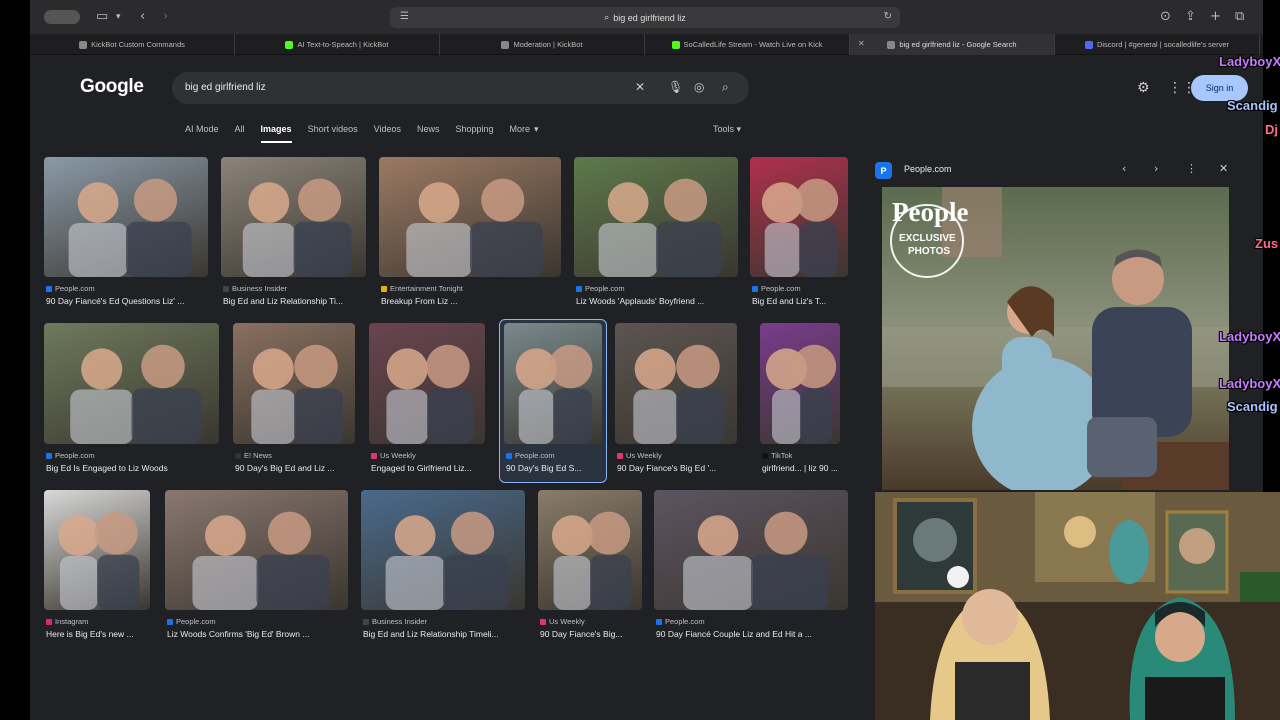  Describe the element at coordinates (1223, 168) in the screenshot. I see `close-icon: ✕` at that location.